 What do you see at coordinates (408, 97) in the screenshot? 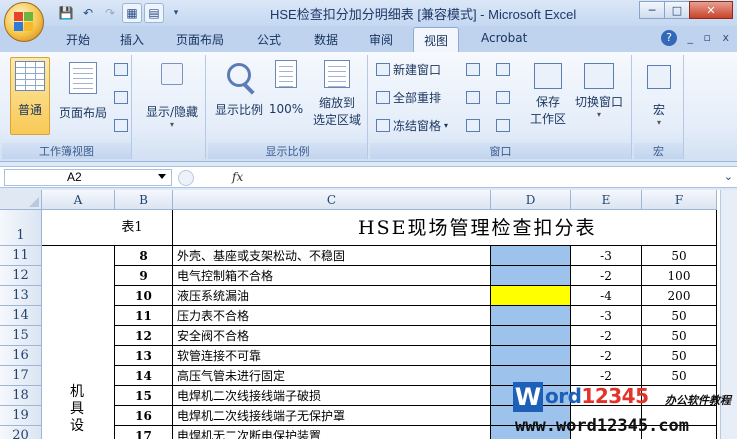
I see `arrange-all-button: 全部重排` at bounding box center [408, 97].